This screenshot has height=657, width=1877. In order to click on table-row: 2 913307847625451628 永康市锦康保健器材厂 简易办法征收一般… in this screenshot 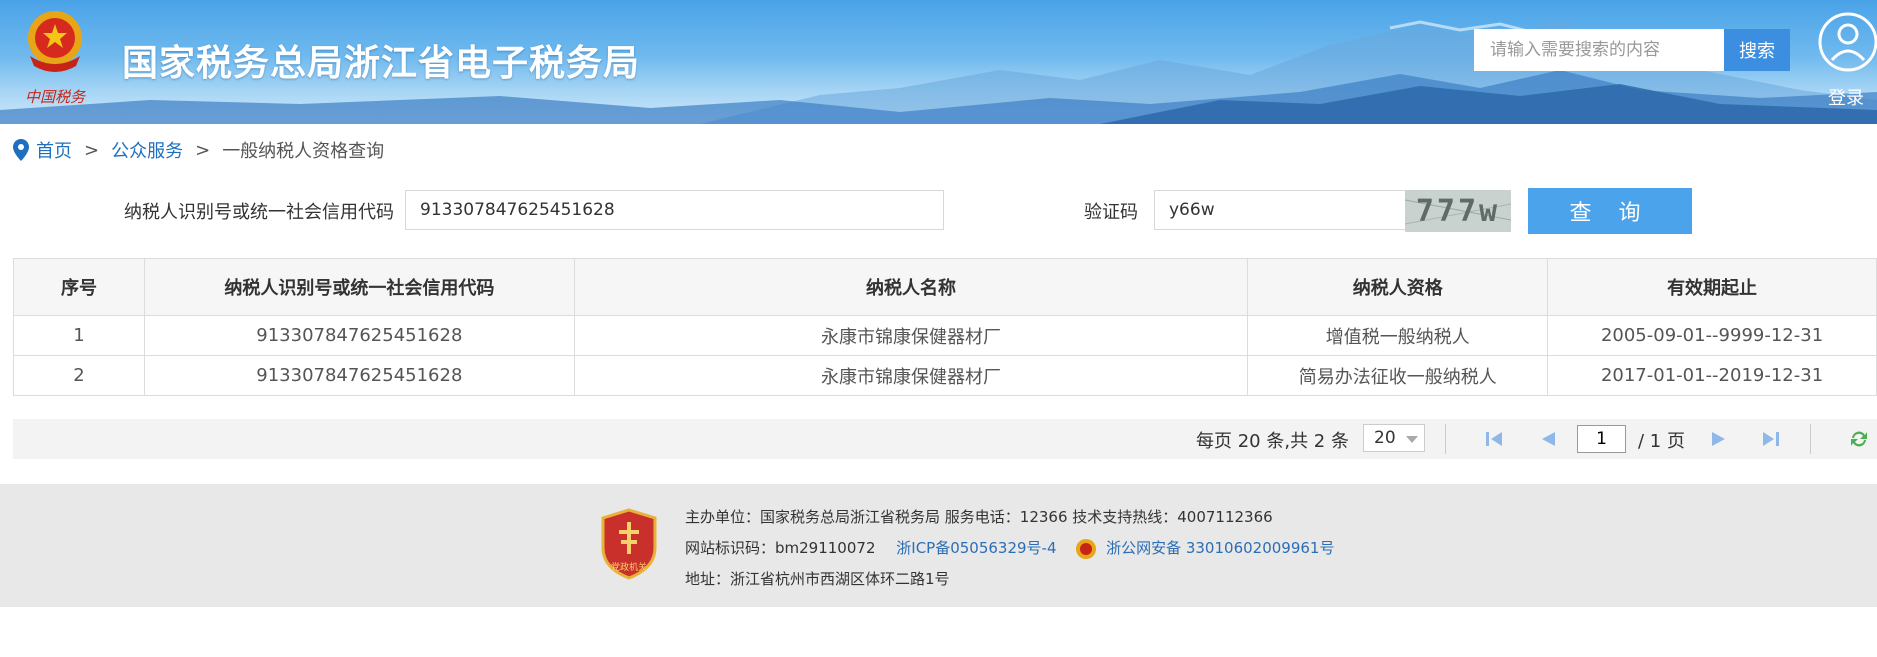, I will do `click(945, 375)`.